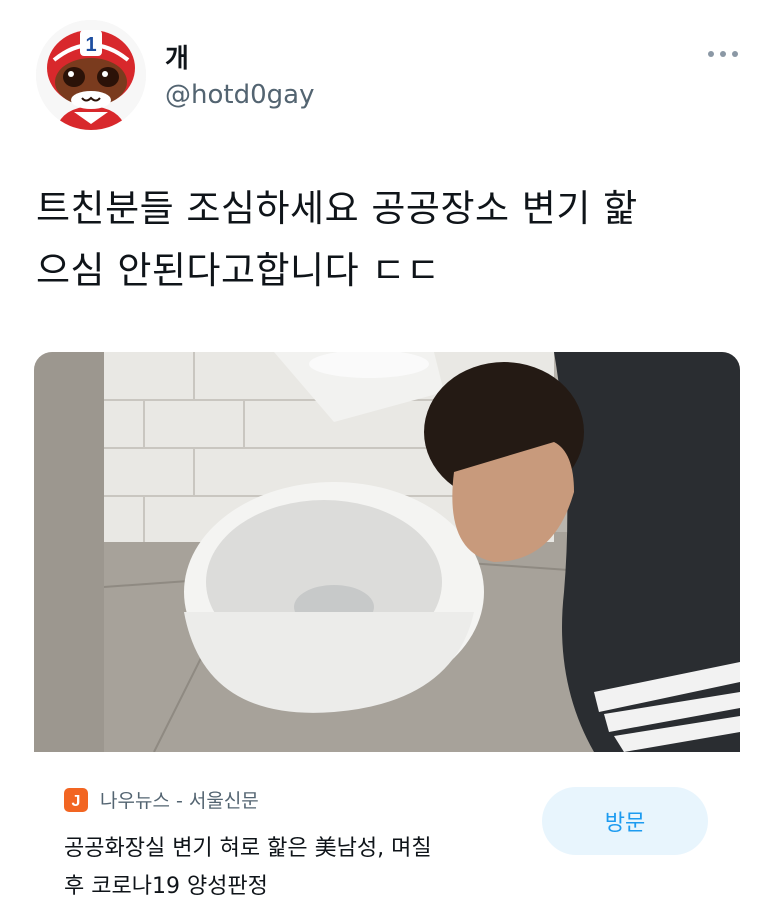  I want to click on avatar: 1, so click(91, 75).